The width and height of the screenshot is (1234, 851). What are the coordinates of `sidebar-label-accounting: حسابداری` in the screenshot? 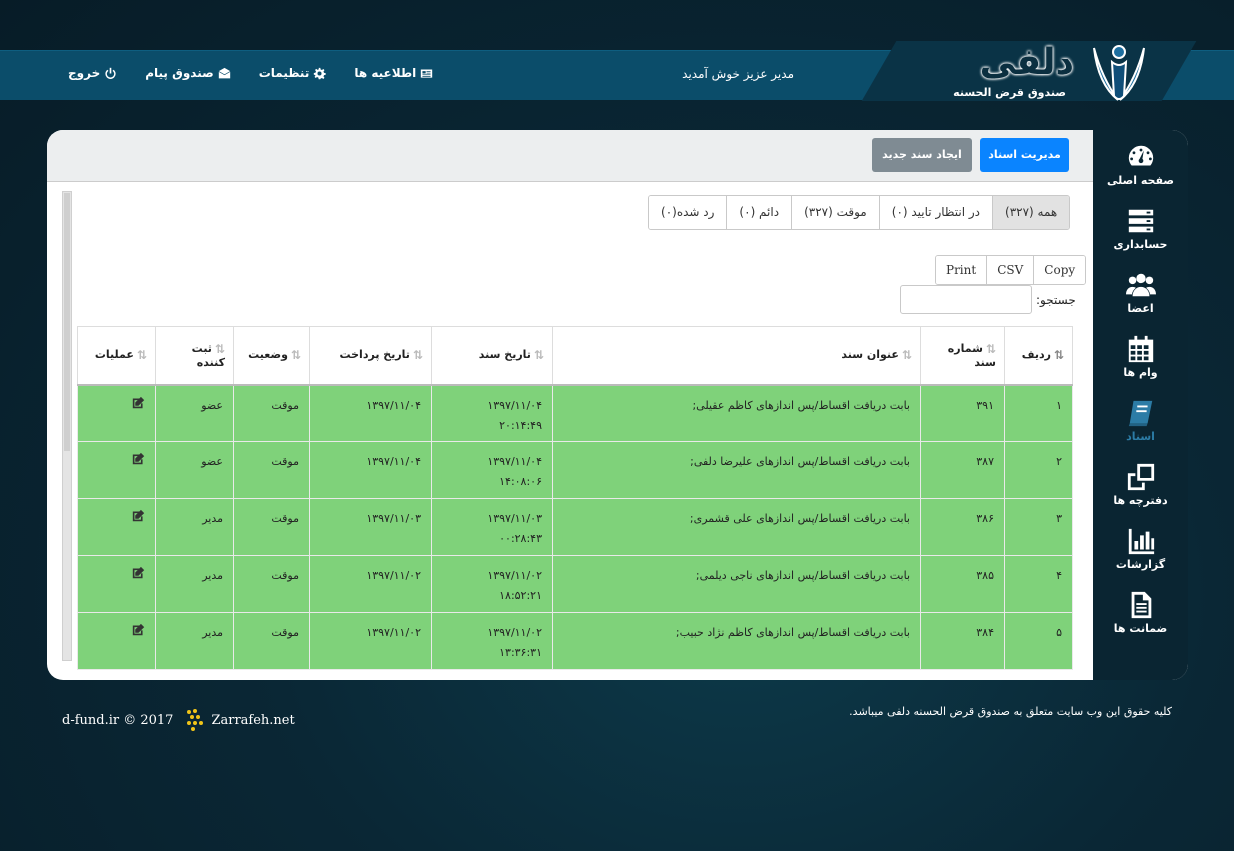 It's located at (1140, 244).